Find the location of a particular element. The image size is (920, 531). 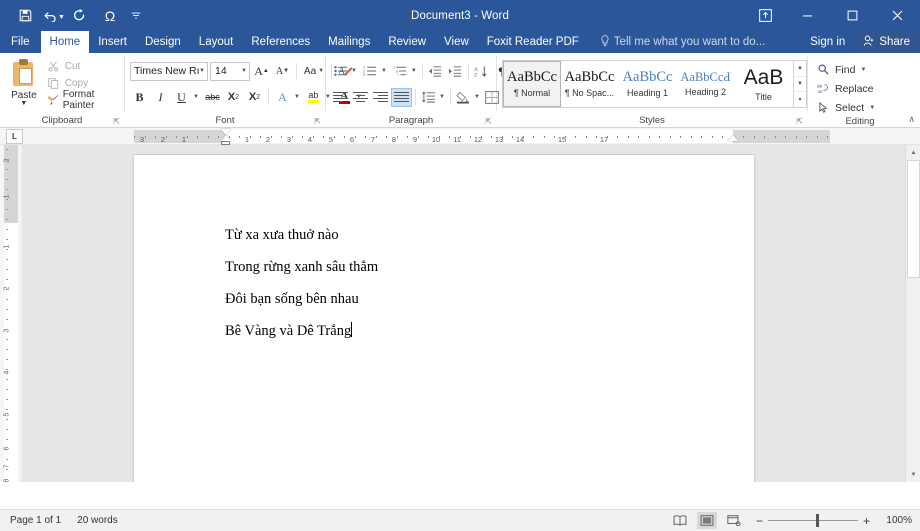

decrease-indent-button is located at coordinates (435, 71).